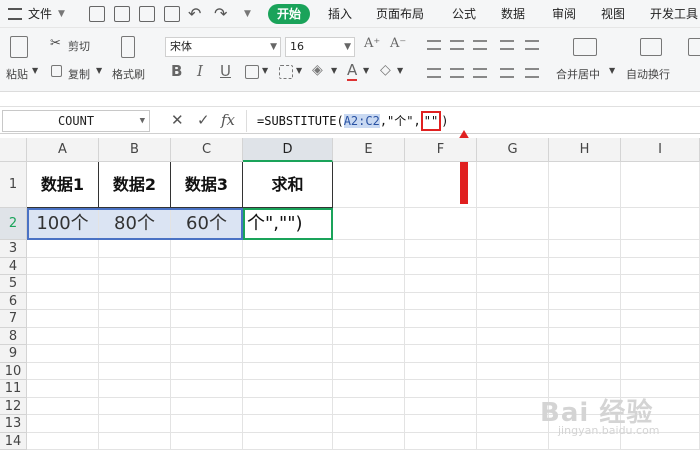 The height and width of the screenshot is (459, 700). I want to click on cell-f11, so click(441, 389).